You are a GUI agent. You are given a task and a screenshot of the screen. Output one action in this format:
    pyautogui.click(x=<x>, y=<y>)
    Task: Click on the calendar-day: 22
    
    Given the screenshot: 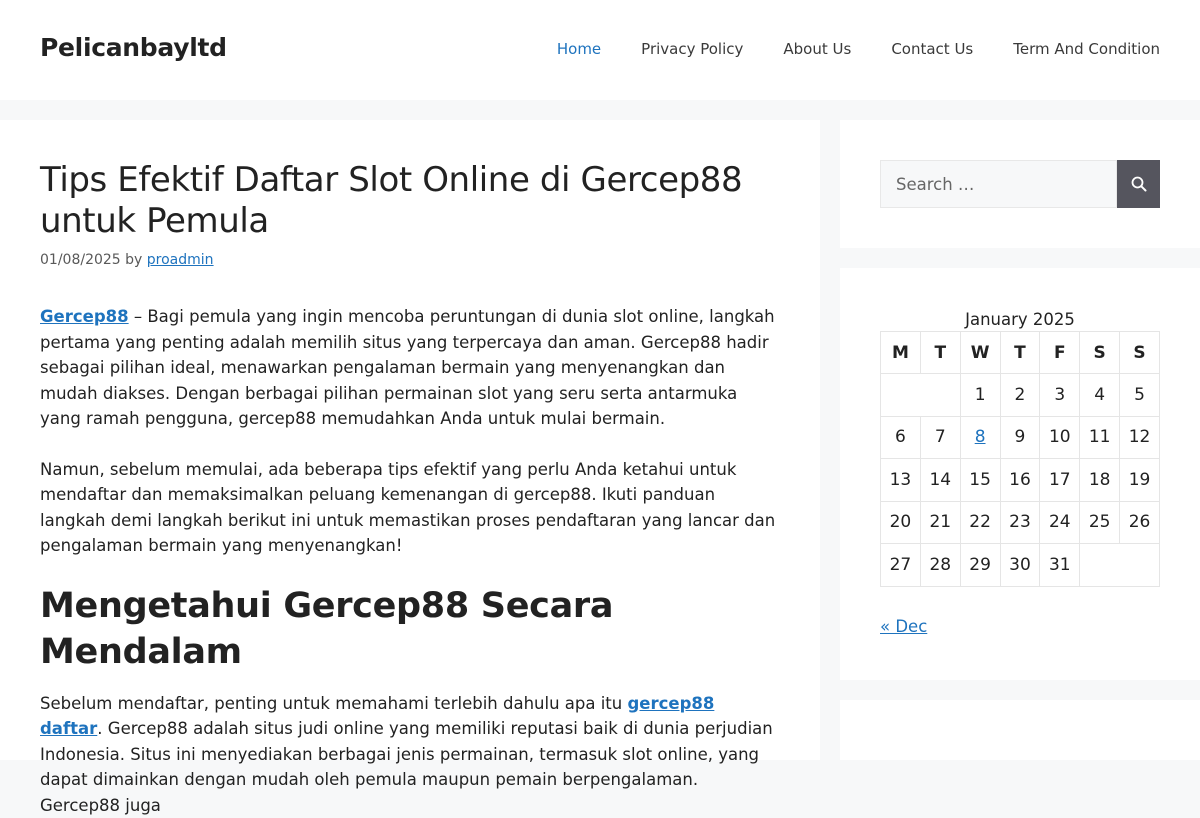 What is the action you would take?
    pyautogui.click(x=980, y=522)
    